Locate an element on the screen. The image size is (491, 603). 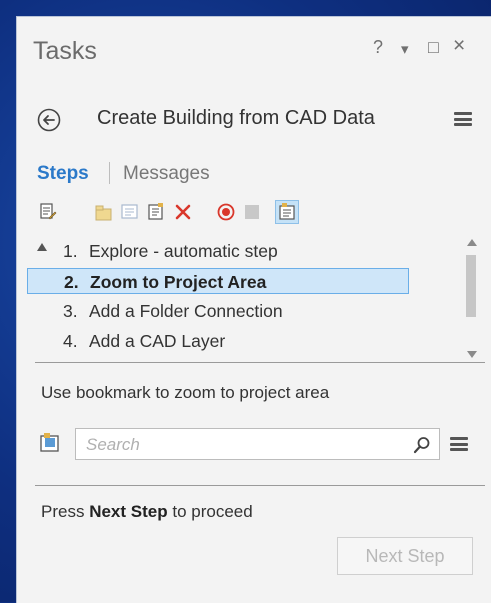
proceed-hint: Press Next Step to proceed is located at coordinates (147, 512).